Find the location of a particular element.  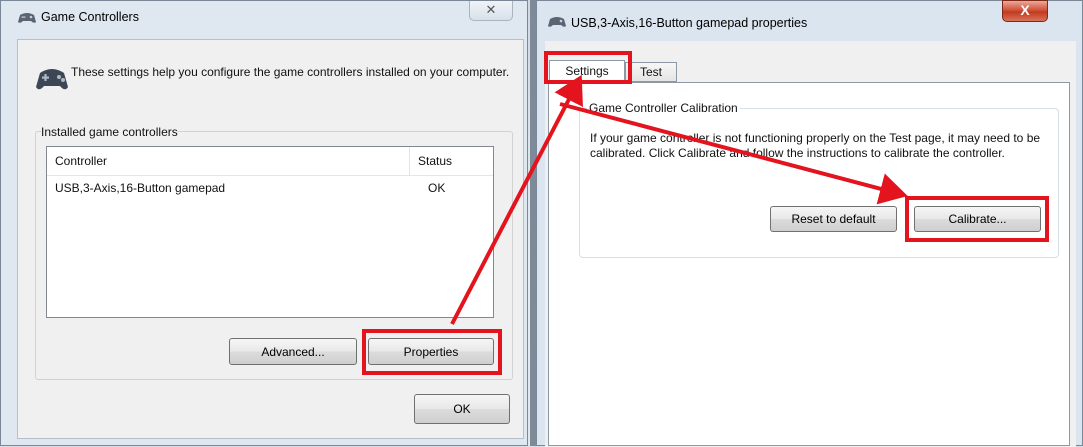

arrow-to-settings is located at coordinates (516, 199).